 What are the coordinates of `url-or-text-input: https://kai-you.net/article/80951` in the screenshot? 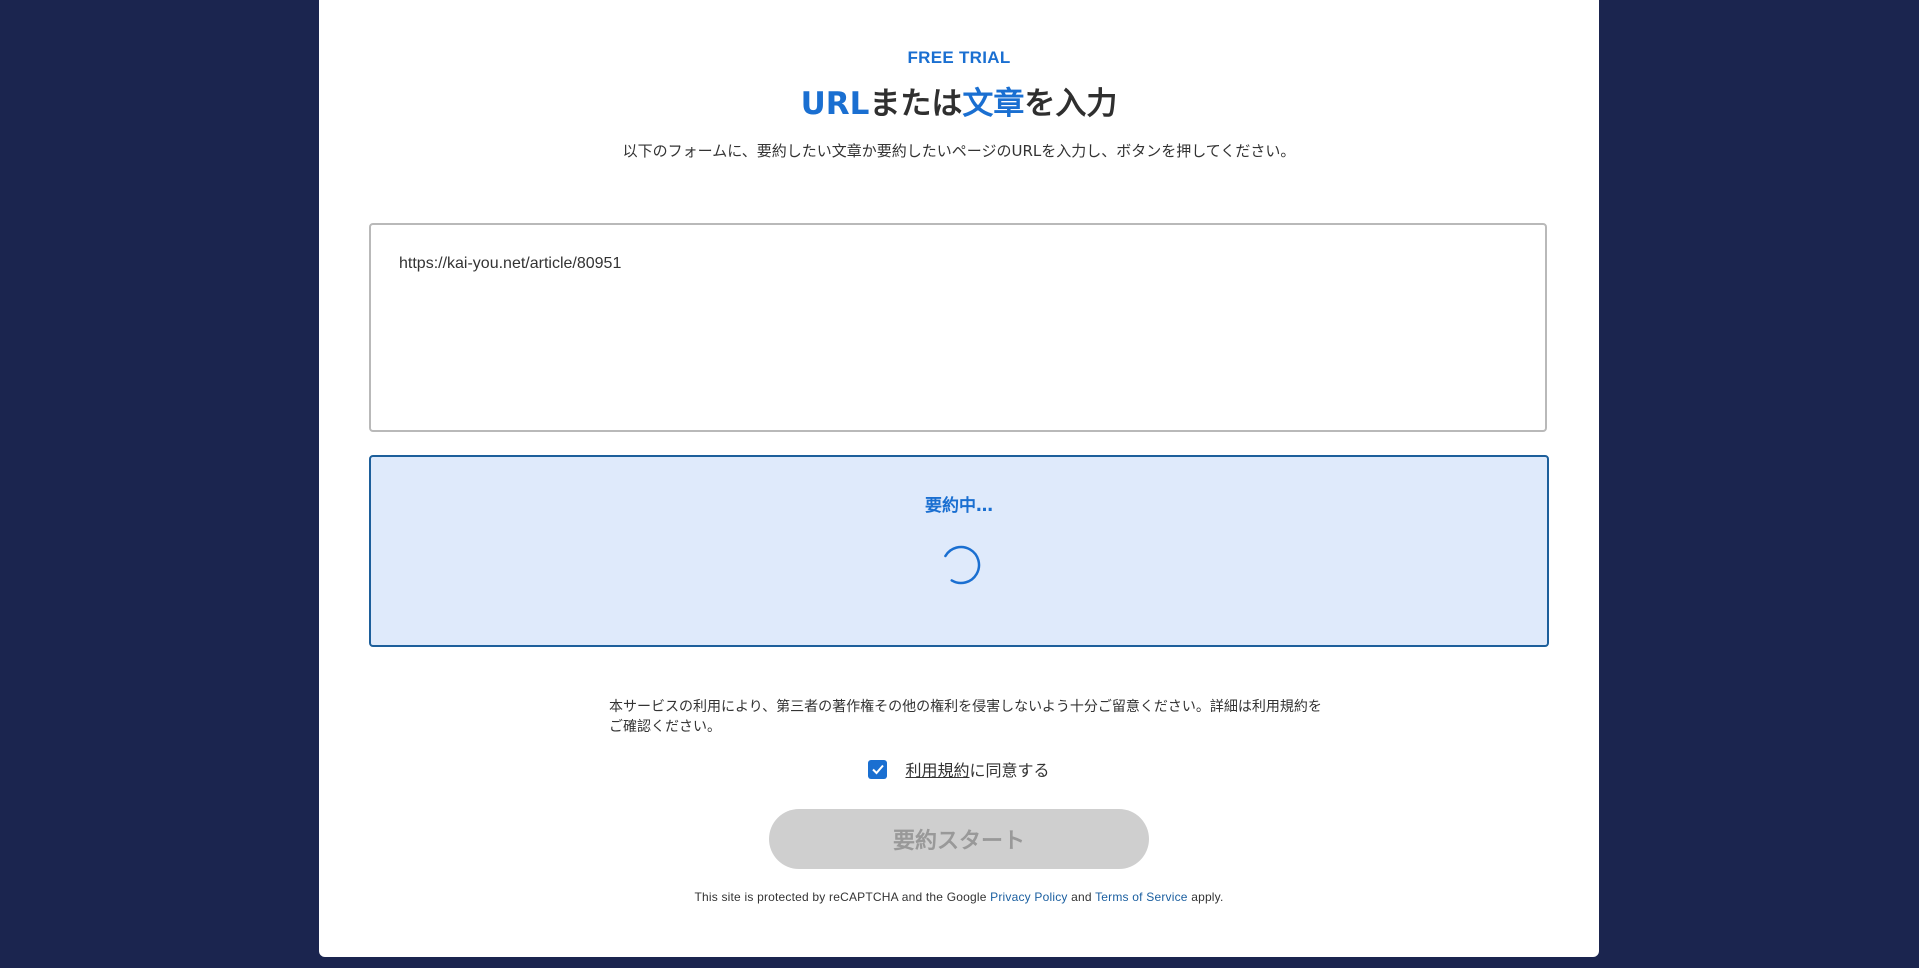 It's located at (958, 327).